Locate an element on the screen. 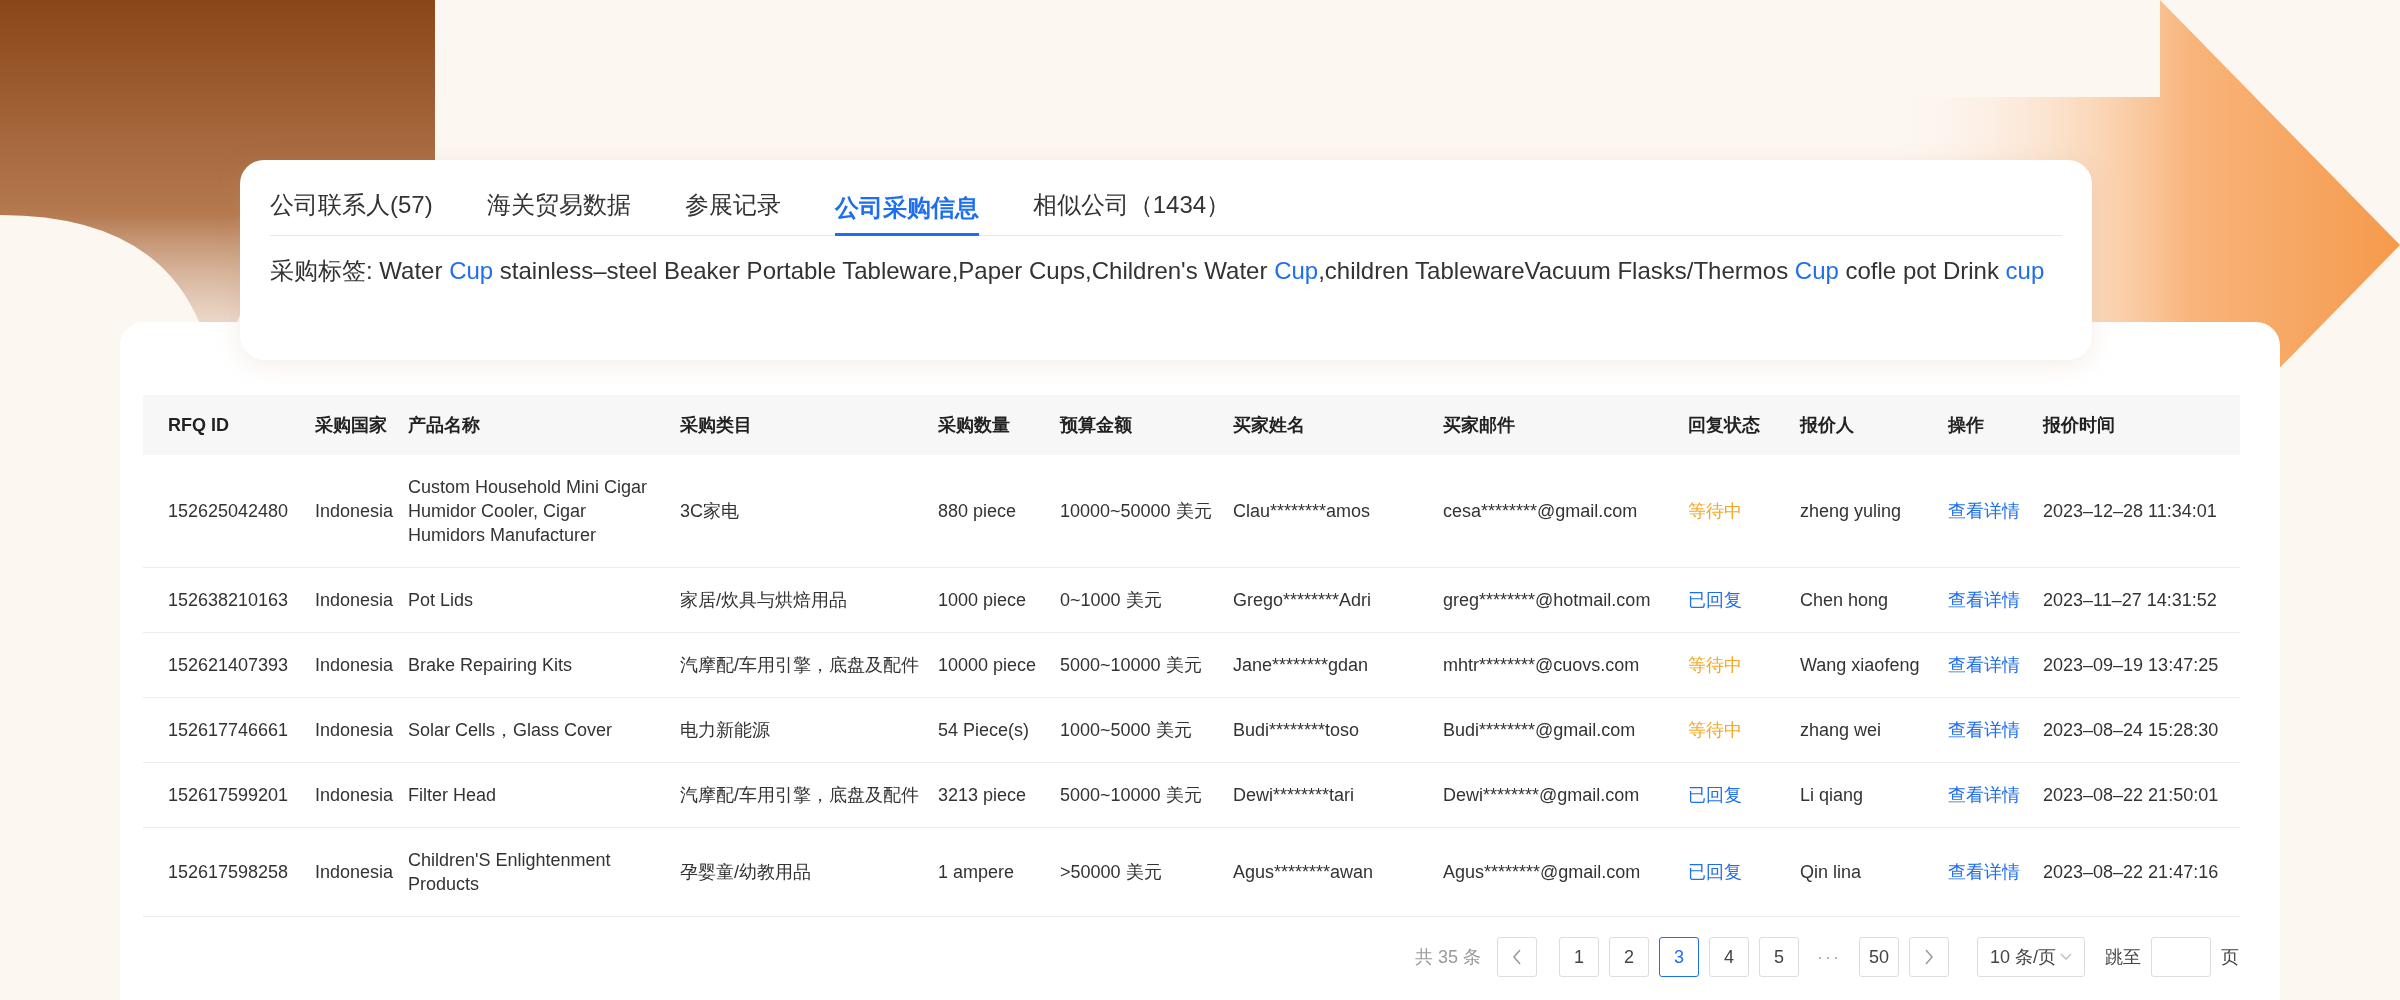  column-header: 报价人 is located at coordinates (1874, 425).